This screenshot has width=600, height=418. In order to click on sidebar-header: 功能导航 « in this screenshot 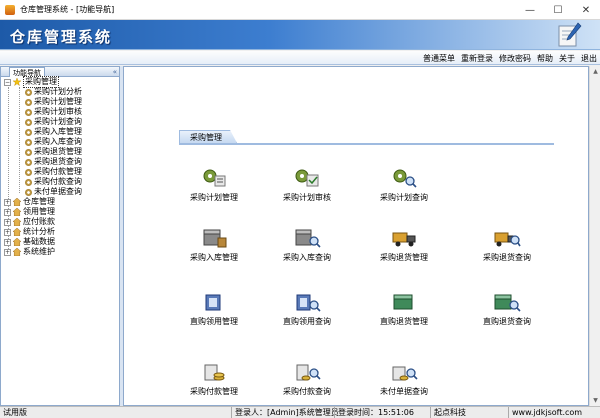, I will do `click(60, 72)`.